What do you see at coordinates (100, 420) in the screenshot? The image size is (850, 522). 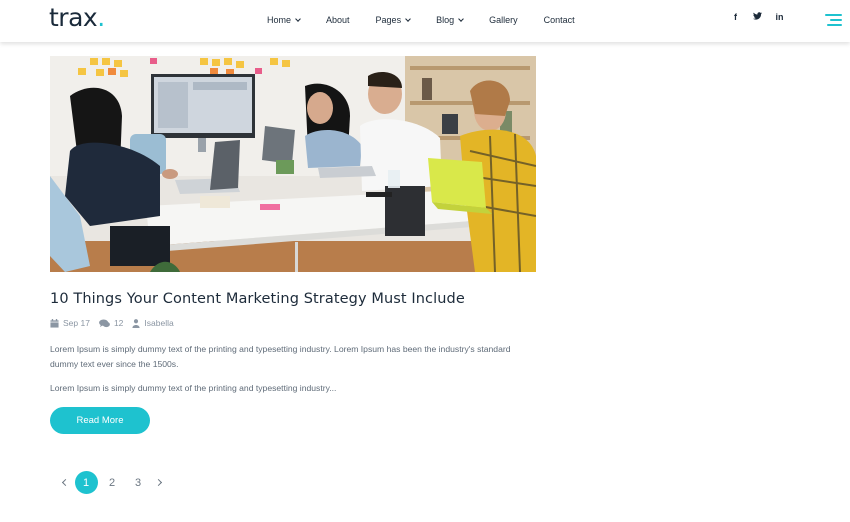 I see `read-more-button: Read More` at bounding box center [100, 420].